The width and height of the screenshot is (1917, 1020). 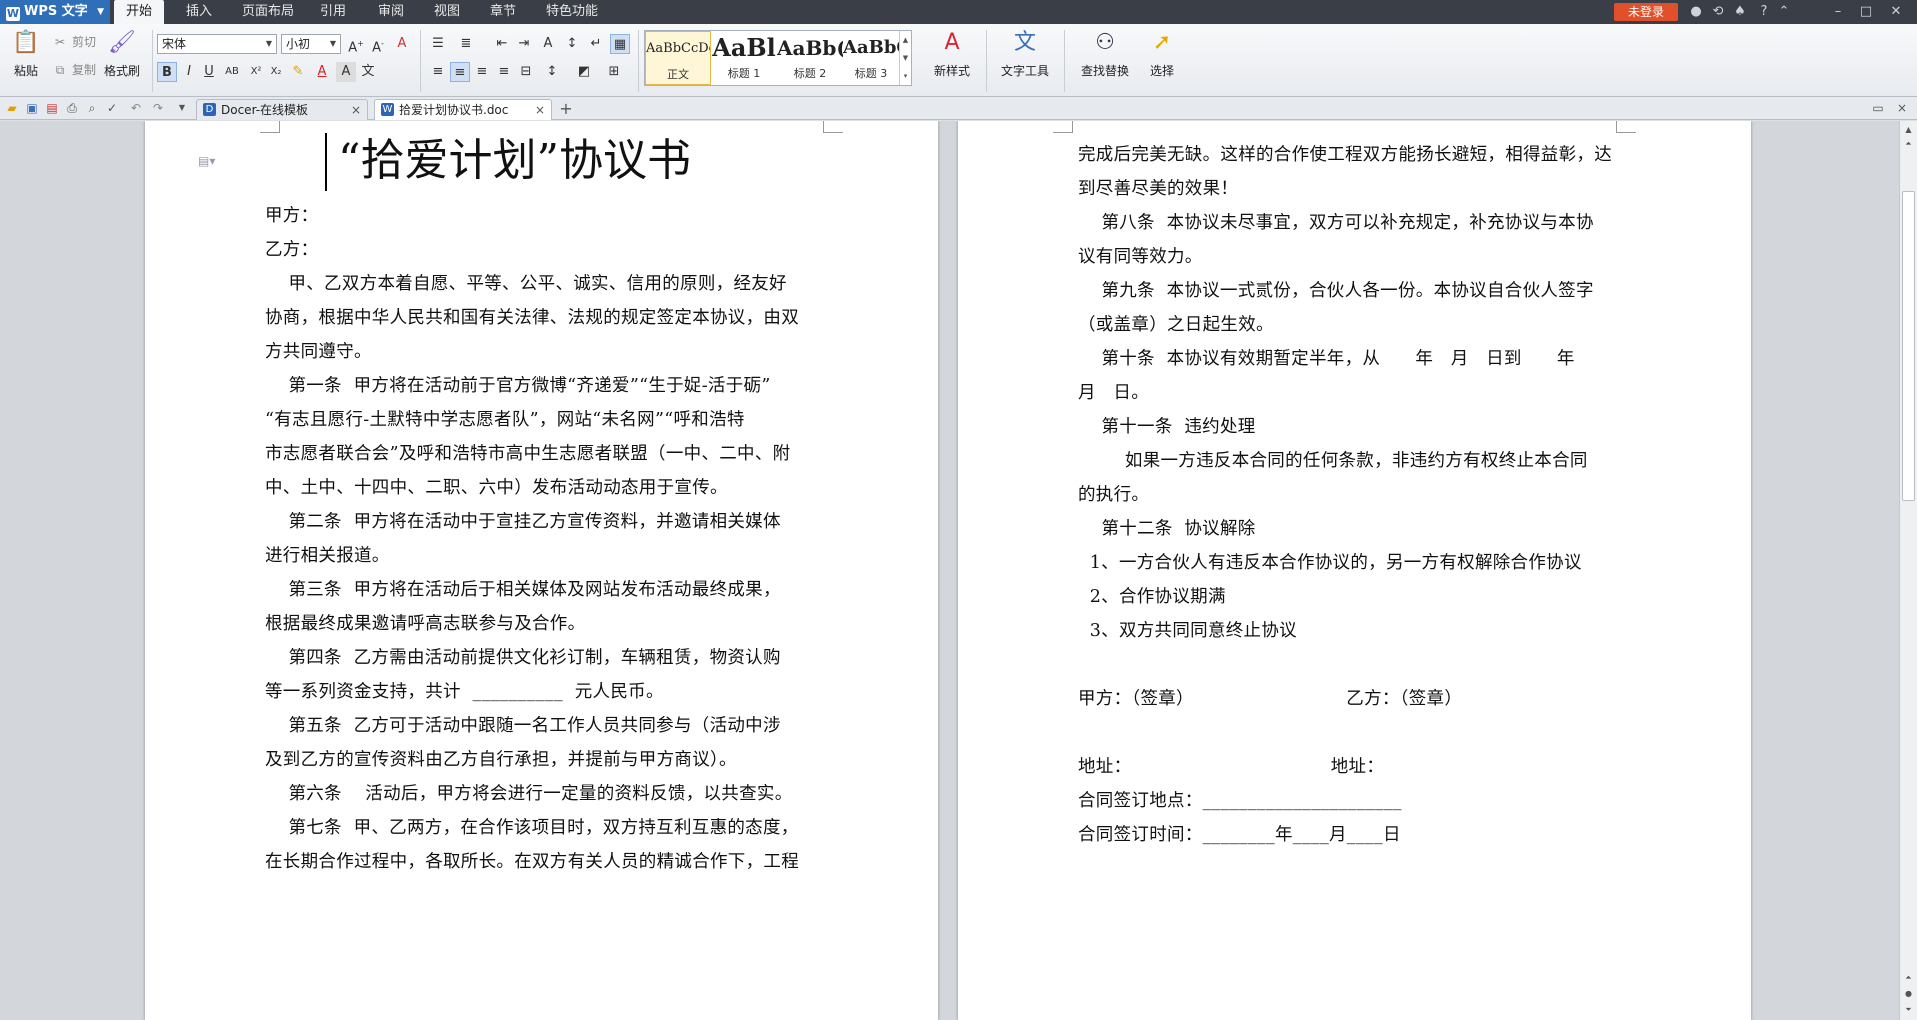 I want to click on align-left-icon: ≡, so click(x=438, y=72).